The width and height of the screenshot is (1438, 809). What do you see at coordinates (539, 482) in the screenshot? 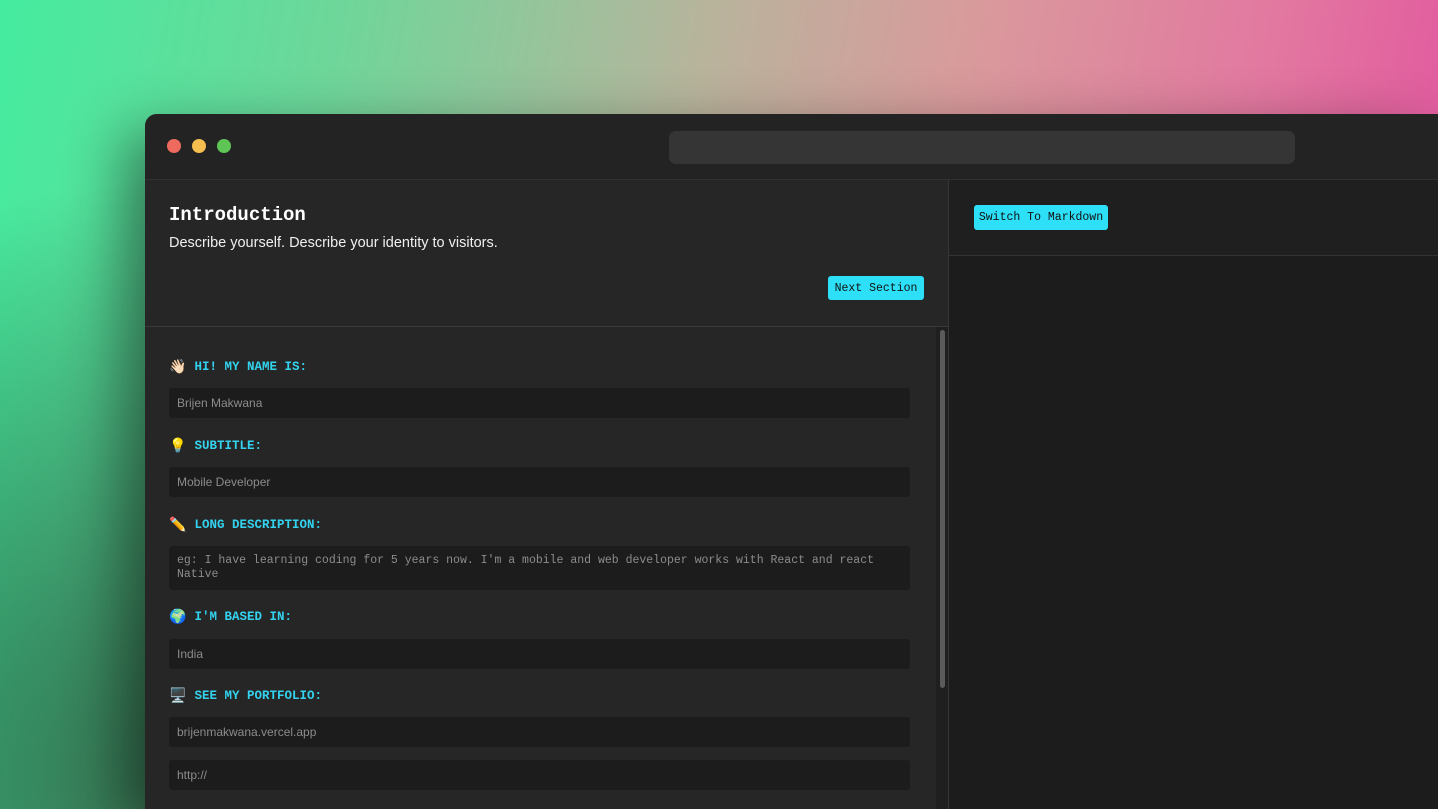
I see `subtitle-input` at bounding box center [539, 482].